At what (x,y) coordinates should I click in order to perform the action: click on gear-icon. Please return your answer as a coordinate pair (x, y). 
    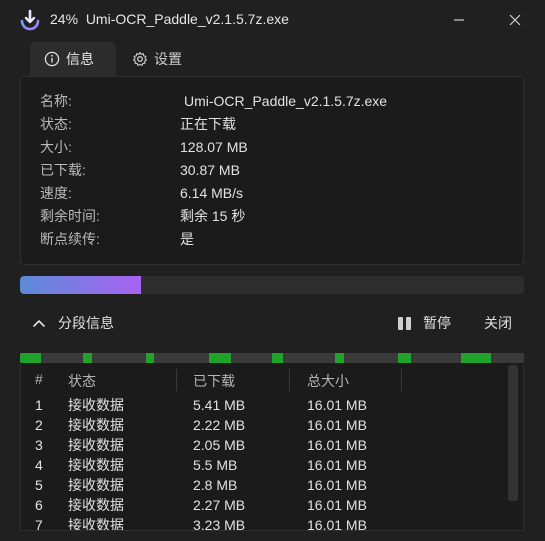
    Looking at the image, I should click on (140, 58).